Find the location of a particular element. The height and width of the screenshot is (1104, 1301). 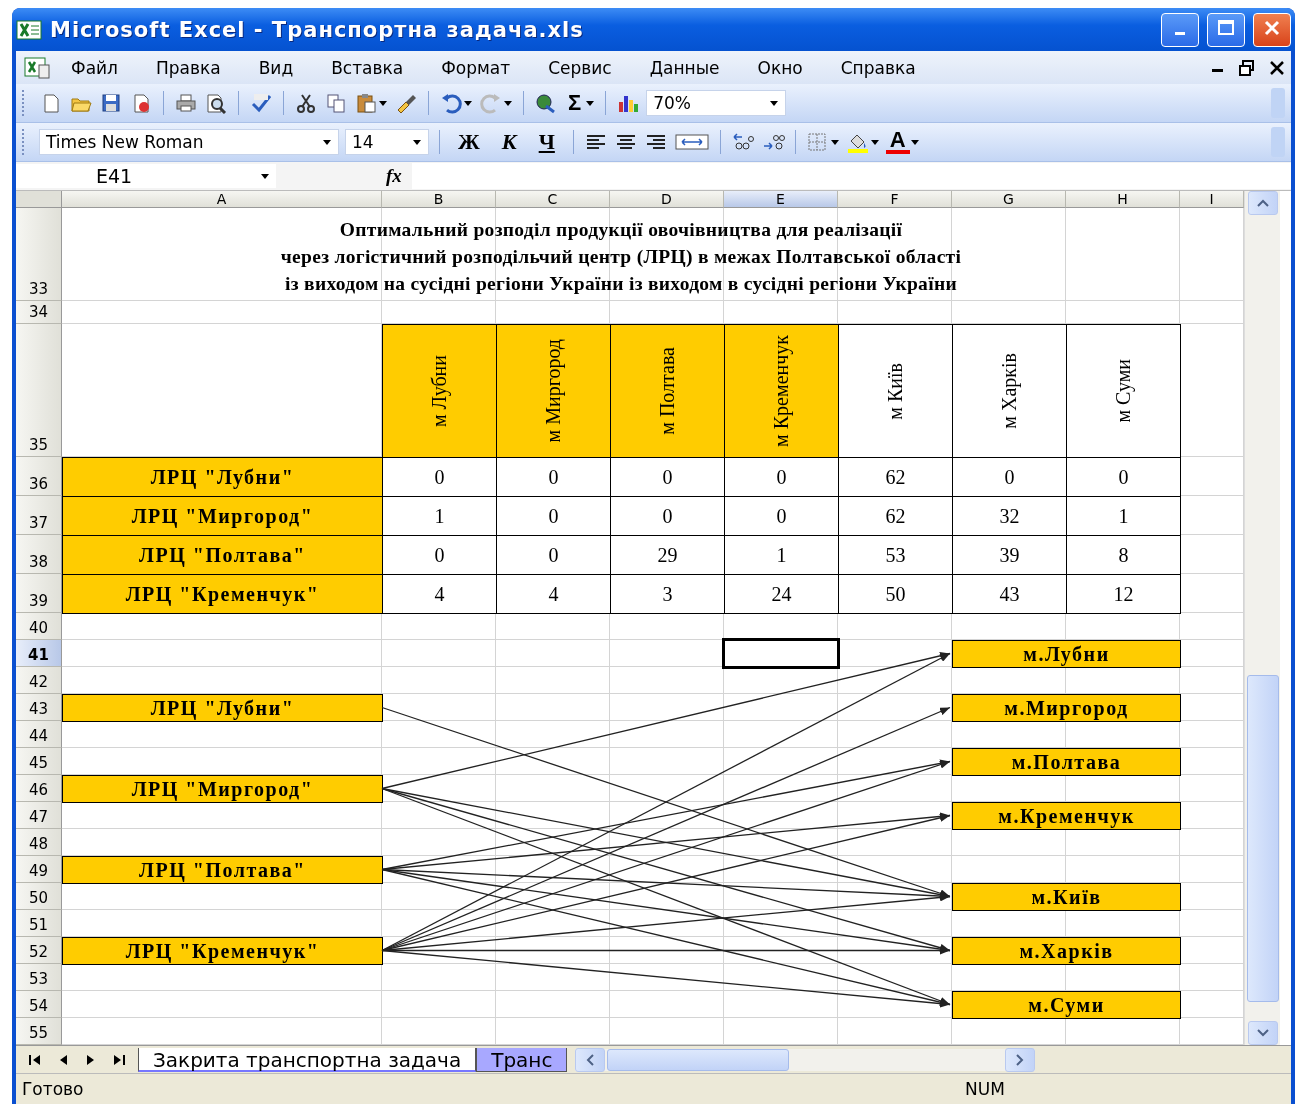

row-header: 34 is located at coordinates (39, 312).